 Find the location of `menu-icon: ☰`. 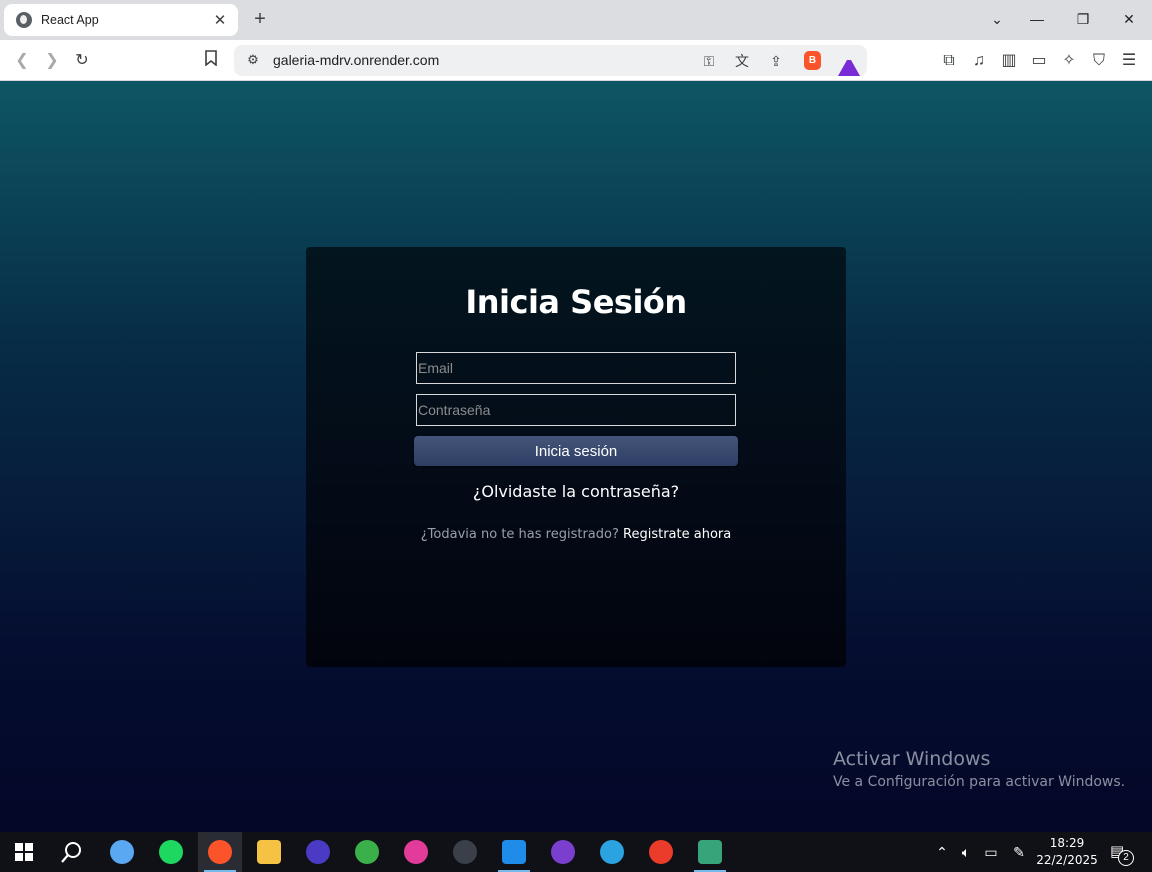

menu-icon: ☰ is located at coordinates (1129, 61).